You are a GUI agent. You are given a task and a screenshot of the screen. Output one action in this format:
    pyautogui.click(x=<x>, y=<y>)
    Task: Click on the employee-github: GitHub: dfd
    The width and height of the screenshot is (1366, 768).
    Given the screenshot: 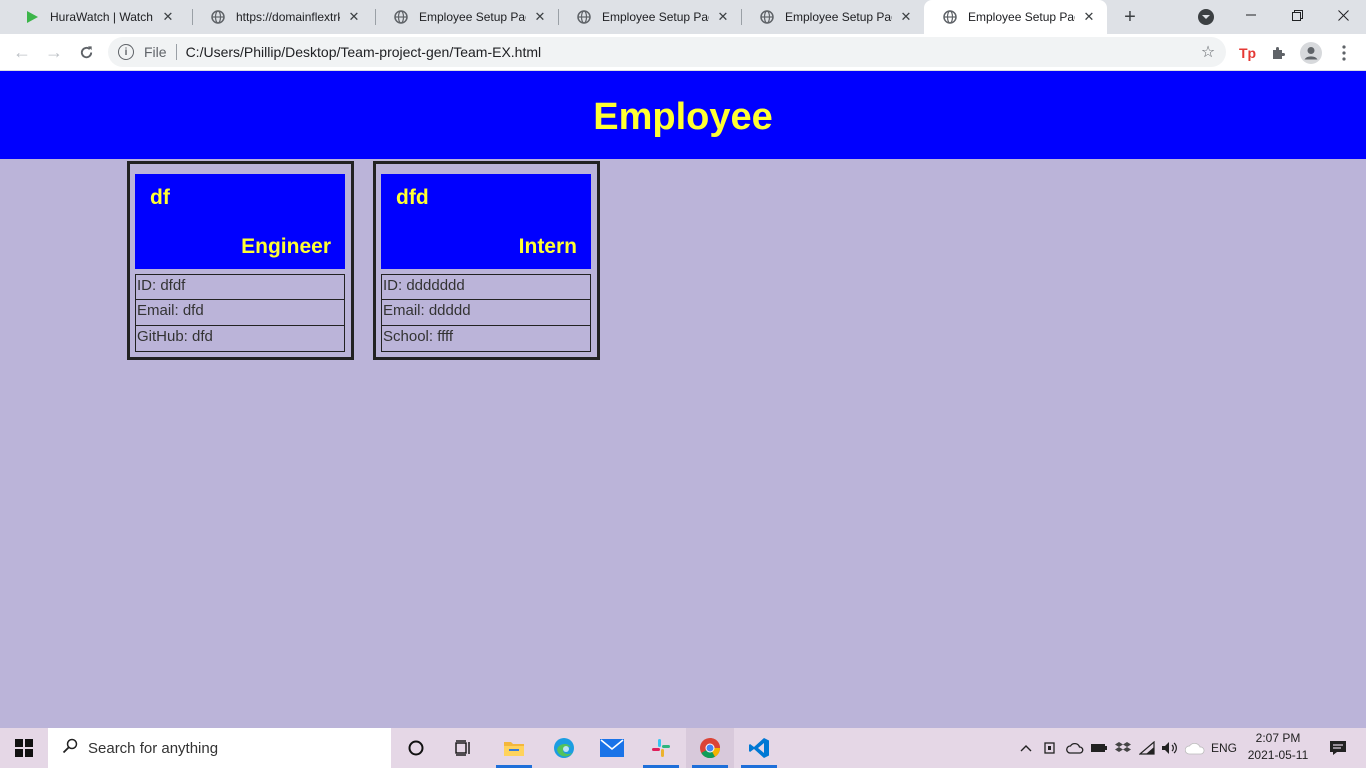 What is the action you would take?
    pyautogui.click(x=240, y=339)
    